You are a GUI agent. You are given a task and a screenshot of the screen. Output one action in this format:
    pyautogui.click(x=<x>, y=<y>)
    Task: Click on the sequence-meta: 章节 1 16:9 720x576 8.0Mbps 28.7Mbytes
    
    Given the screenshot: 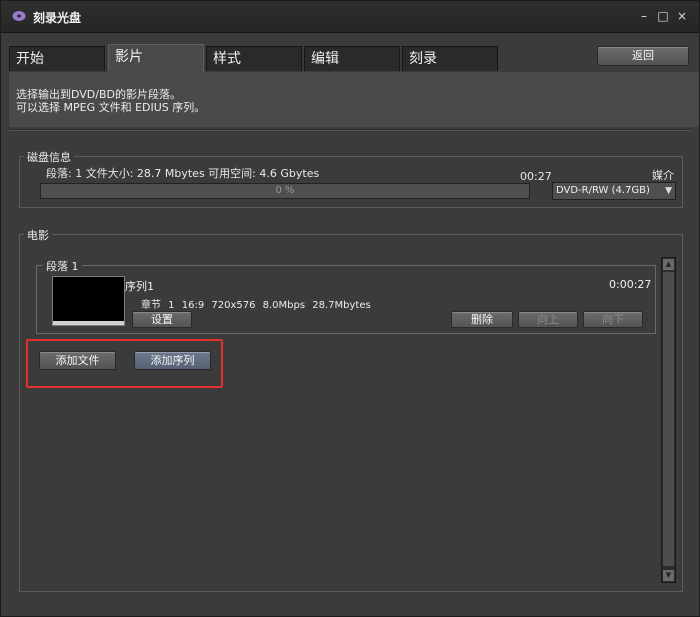 What is the action you would take?
    pyautogui.click(x=256, y=305)
    